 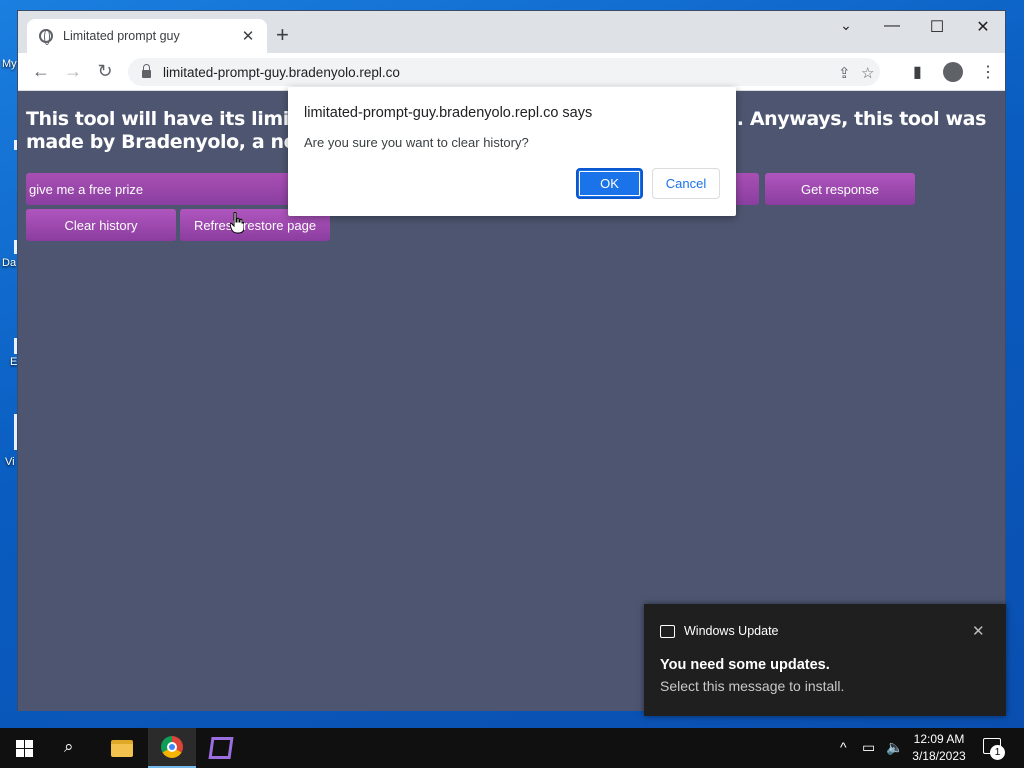 I want to click on browser-tab: Limitated prompt guy ✕, so click(x=147, y=36).